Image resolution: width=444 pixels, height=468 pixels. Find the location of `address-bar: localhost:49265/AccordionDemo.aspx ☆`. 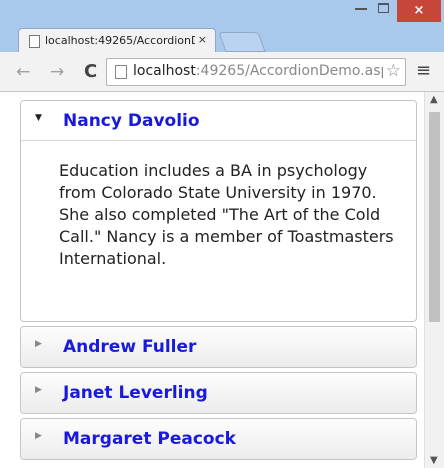

address-bar: localhost:49265/AccordionDemo.aspx ☆ is located at coordinates (256, 72).